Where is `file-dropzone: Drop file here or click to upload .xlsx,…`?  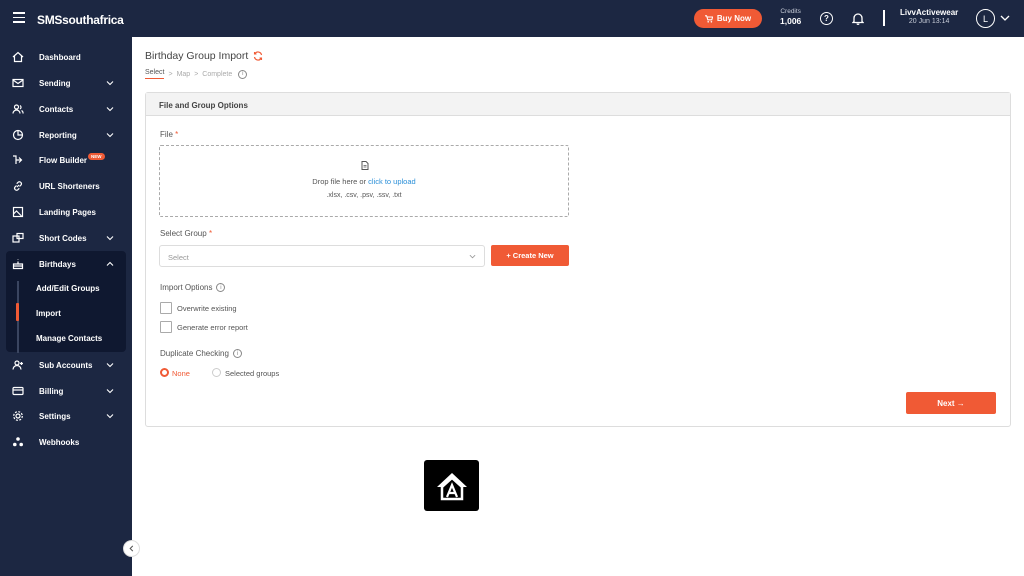
file-dropzone: Drop file here or click to upload .xlsx,… is located at coordinates (364, 181).